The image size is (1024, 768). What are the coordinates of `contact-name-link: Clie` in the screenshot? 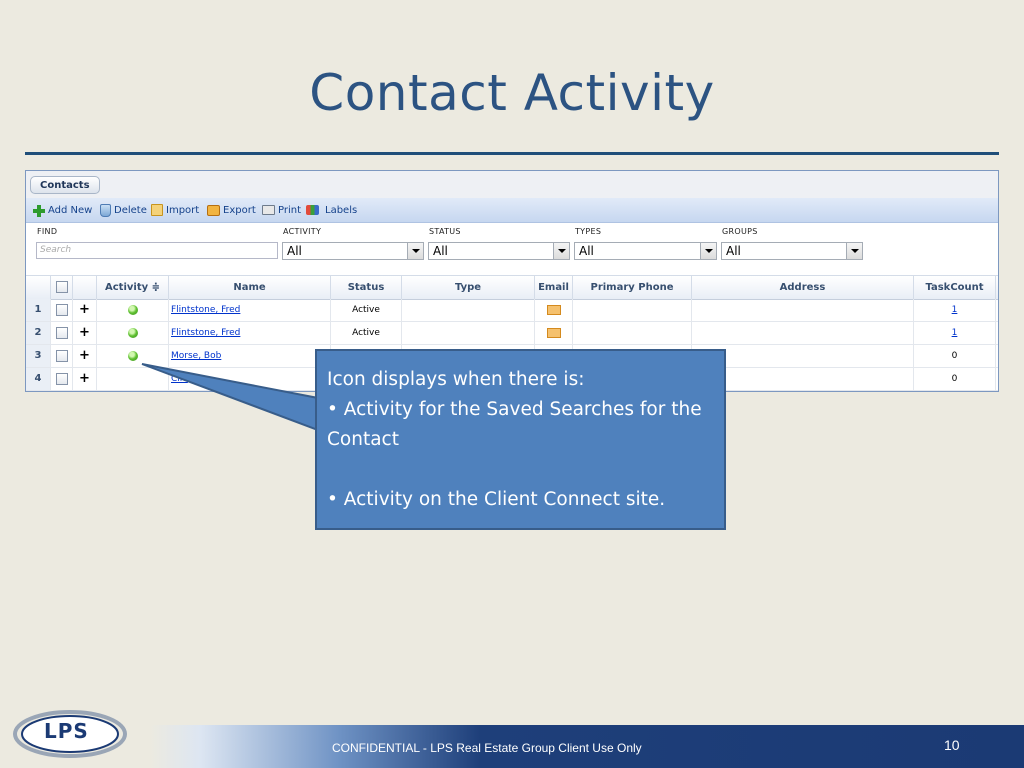 It's located at (179, 379).